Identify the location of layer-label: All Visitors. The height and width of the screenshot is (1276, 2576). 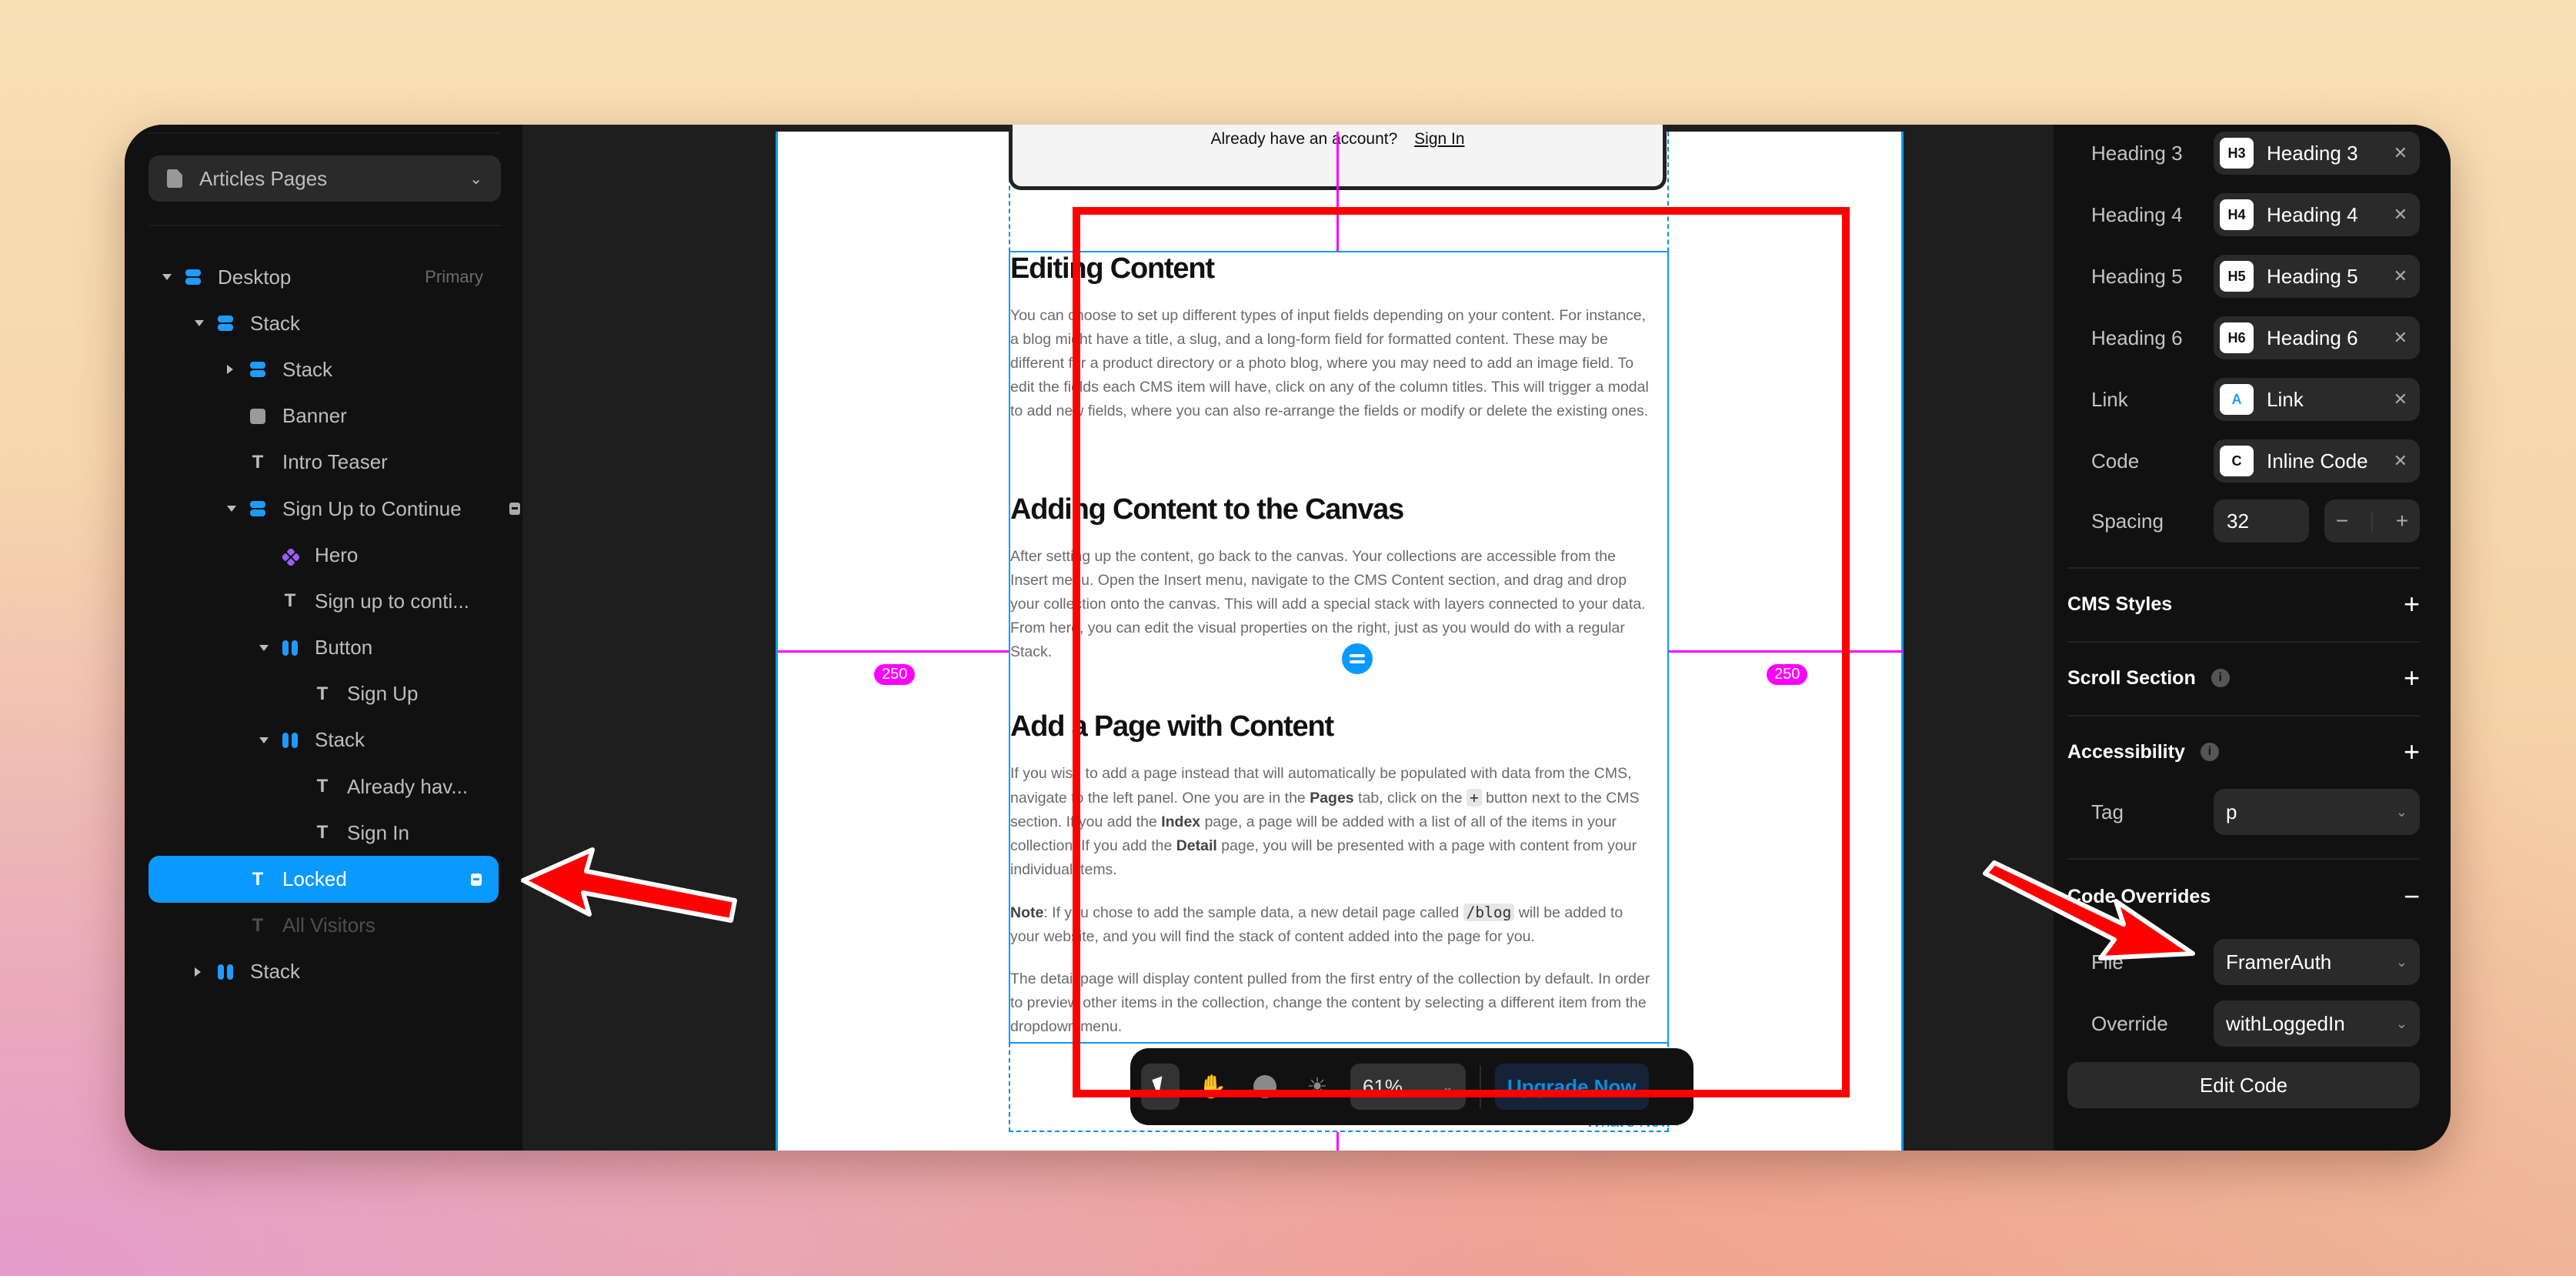
(328, 925).